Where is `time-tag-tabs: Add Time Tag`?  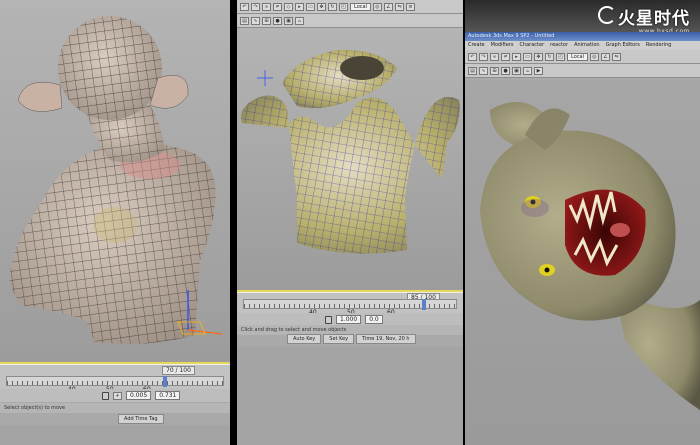 time-tag-tabs: Add Time Tag is located at coordinates (141, 419).